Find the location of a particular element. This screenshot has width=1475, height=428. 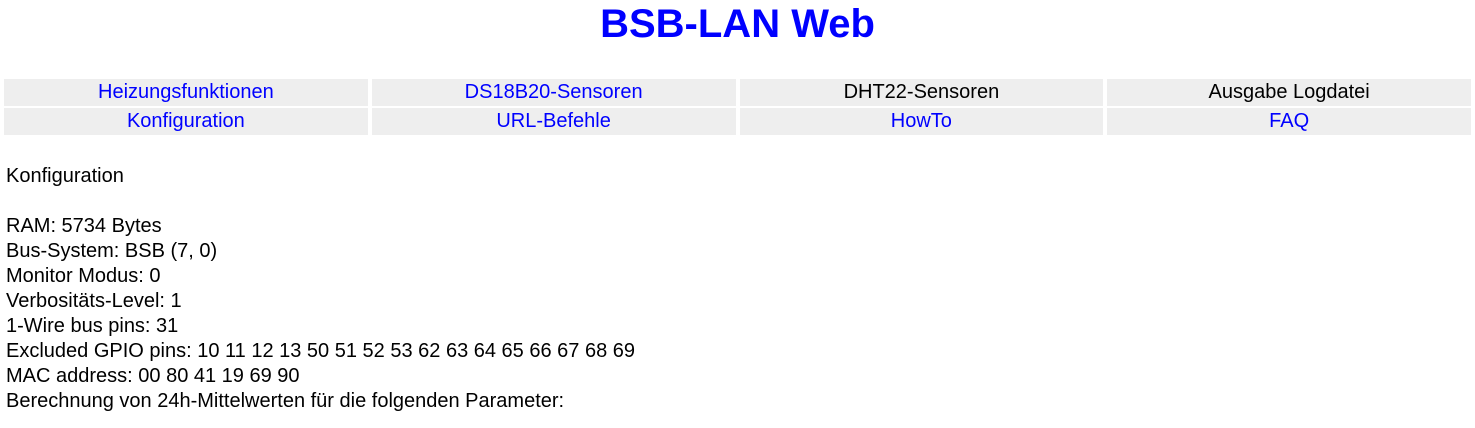

nav-cell-dht22-sensoren: DHT22-Sensoren is located at coordinates (921, 92).